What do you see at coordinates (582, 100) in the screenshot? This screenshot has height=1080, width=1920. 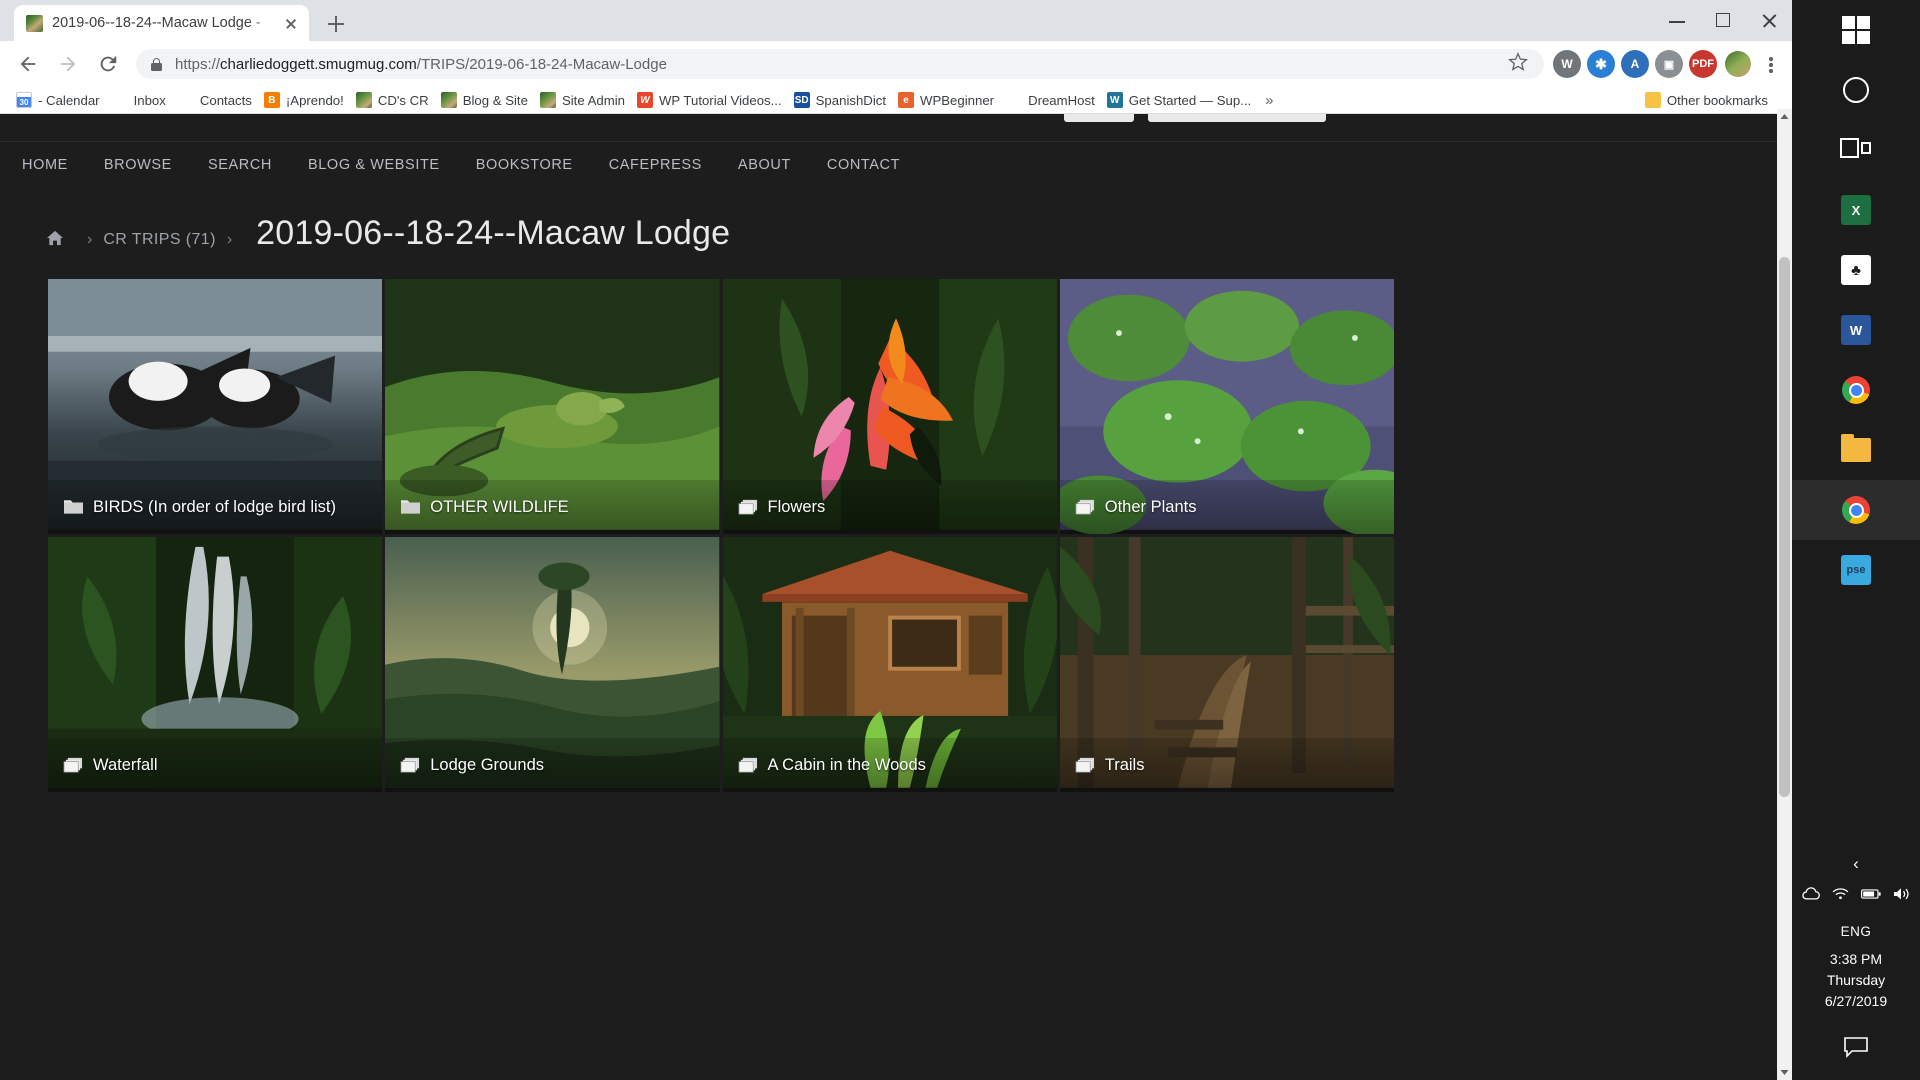 I see `bookmark-site-admin: Site Admin` at bounding box center [582, 100].